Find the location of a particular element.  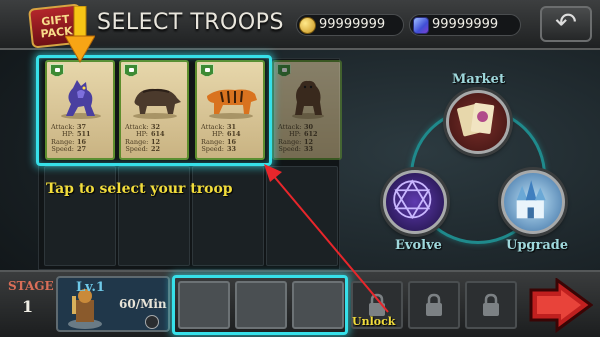

back-arrow-icon: ↶ is located at coordinates (566, 23).